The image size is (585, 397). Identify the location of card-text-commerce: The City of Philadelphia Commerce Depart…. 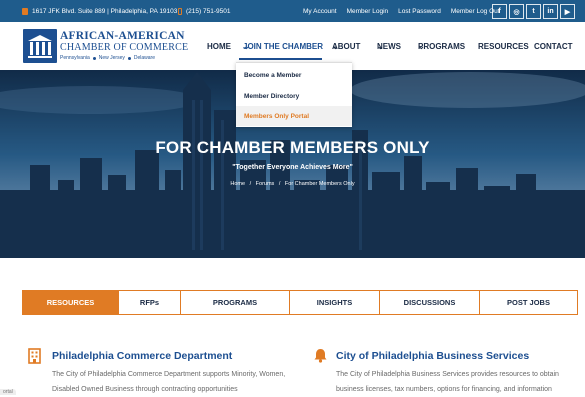
(169, 382).